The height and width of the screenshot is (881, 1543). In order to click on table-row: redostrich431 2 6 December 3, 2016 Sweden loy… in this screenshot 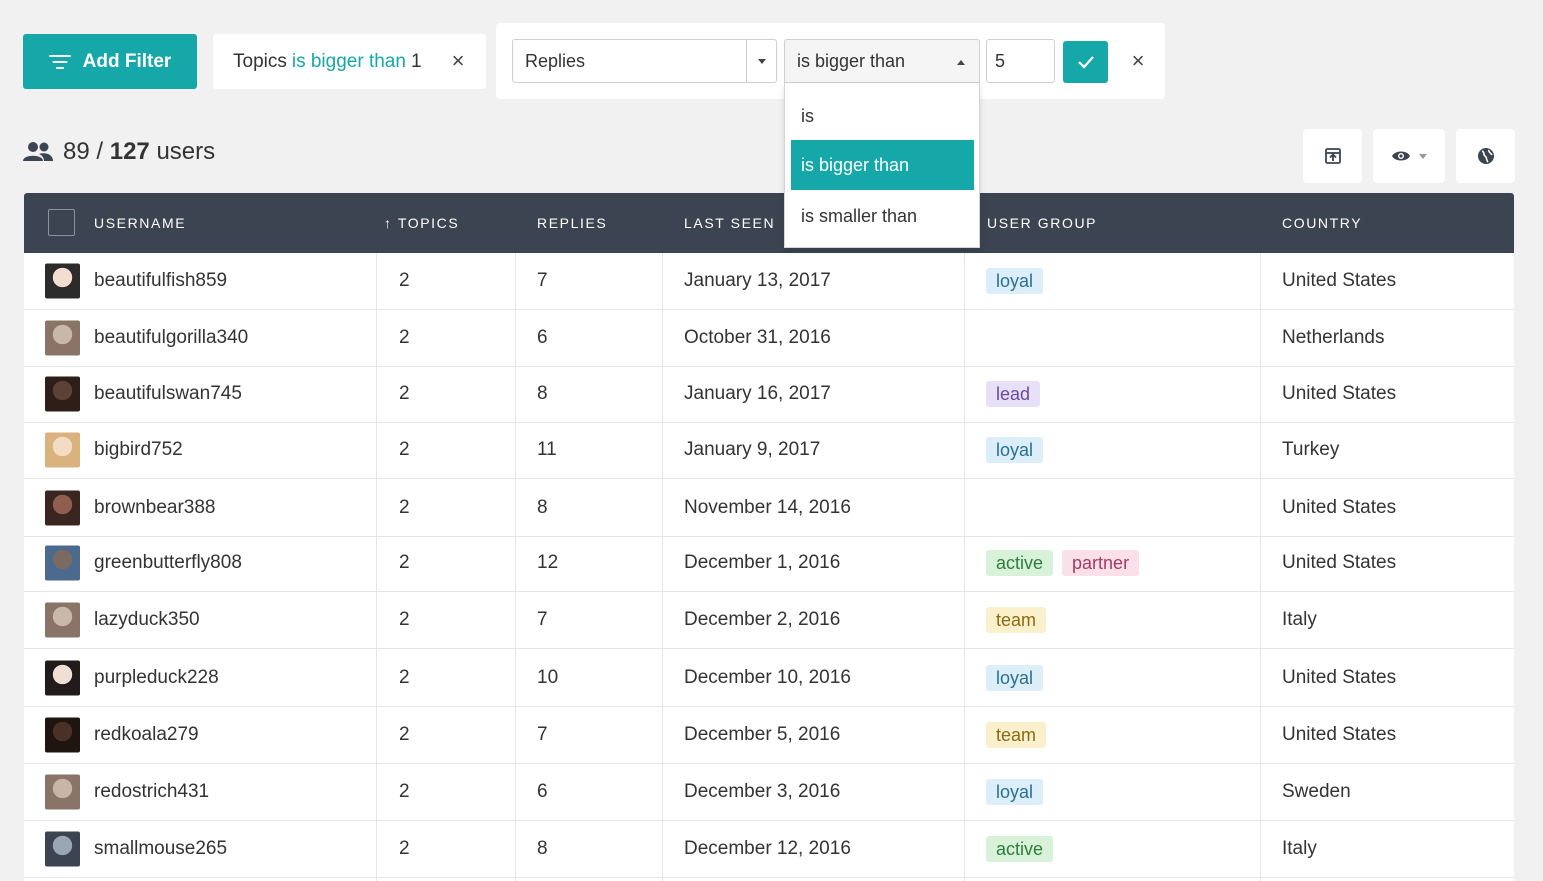, I will do `click(769, 792)`.